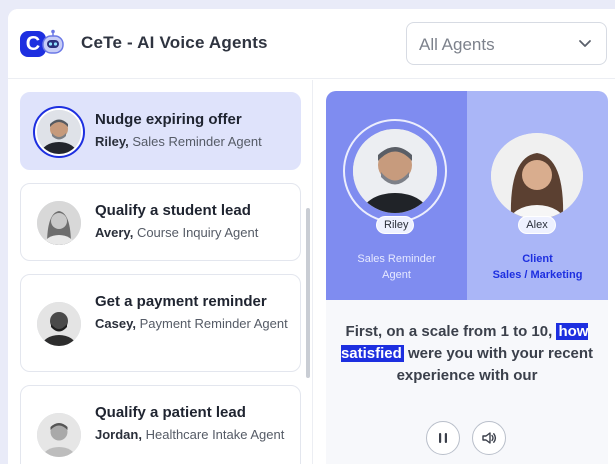 The height and width of the screenshot is (464, 615). I want to click on speaker-icon, so click(489, 438).